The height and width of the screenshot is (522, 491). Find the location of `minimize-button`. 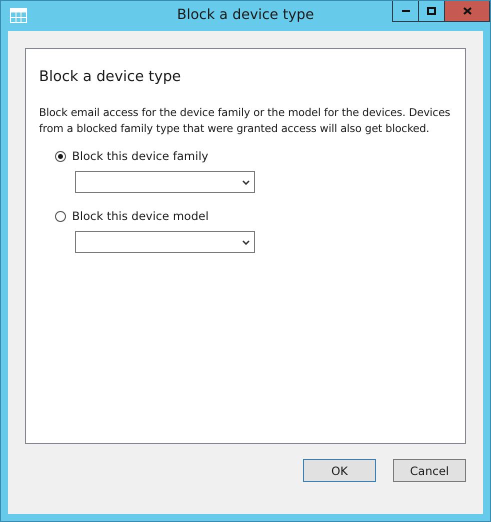

minimize-button is located at coordinates (405, 11).